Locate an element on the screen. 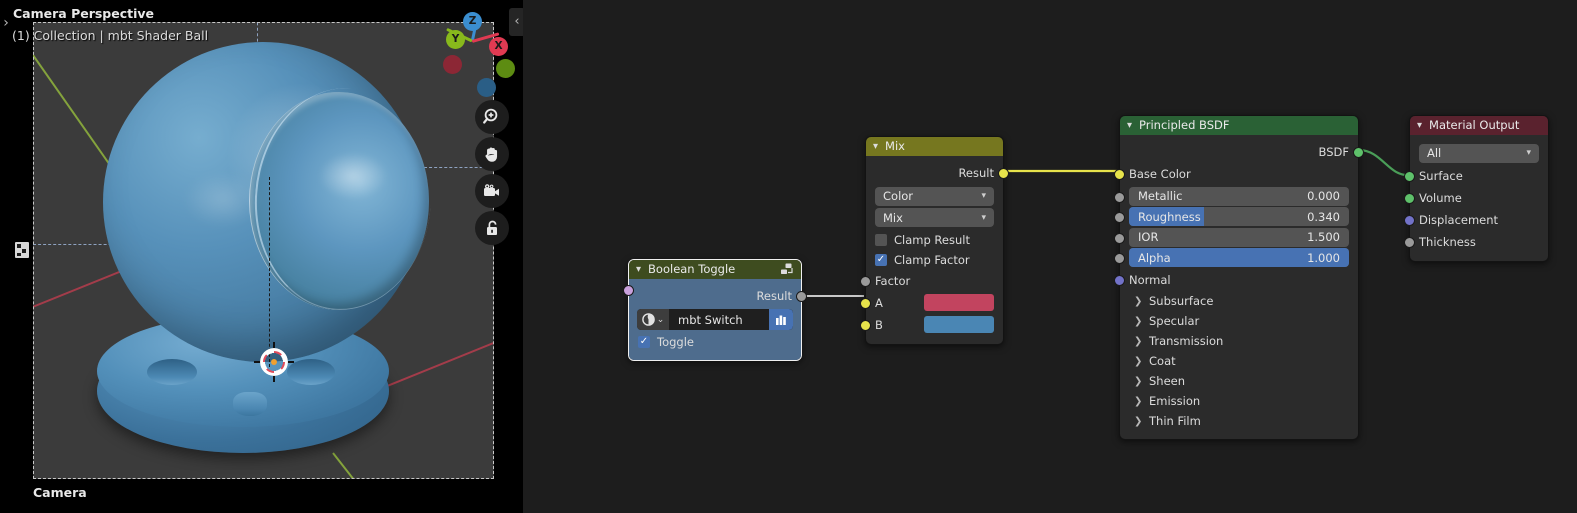 The height and width of the screenshot is (513, 1577). normal-row: Normal is located at coordinates (1236, 280).